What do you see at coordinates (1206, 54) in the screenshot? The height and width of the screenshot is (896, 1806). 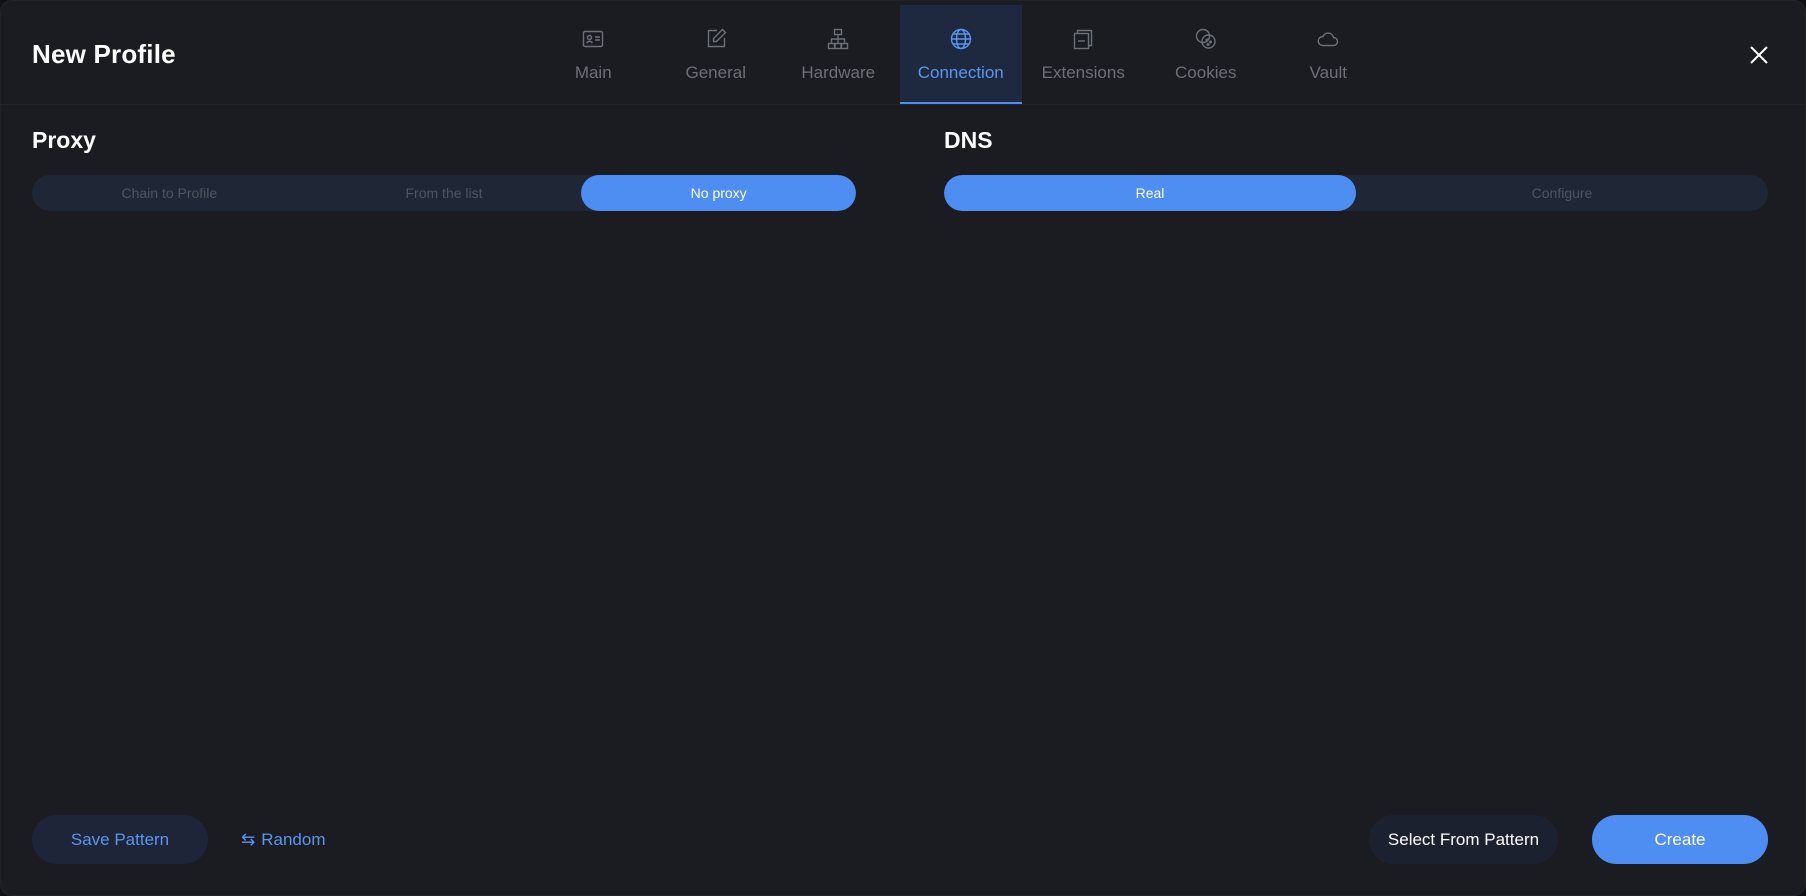 I see `tab-cookies: Cookies` at bounding box center [1206, 54].